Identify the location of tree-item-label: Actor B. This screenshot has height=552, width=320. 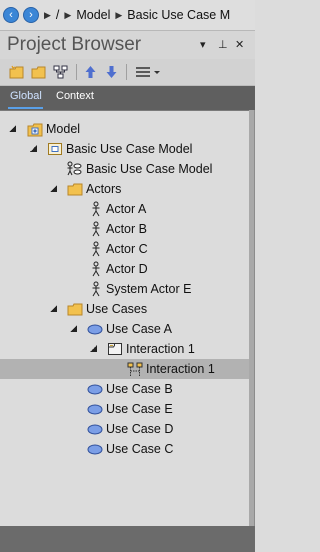
(126, 229).